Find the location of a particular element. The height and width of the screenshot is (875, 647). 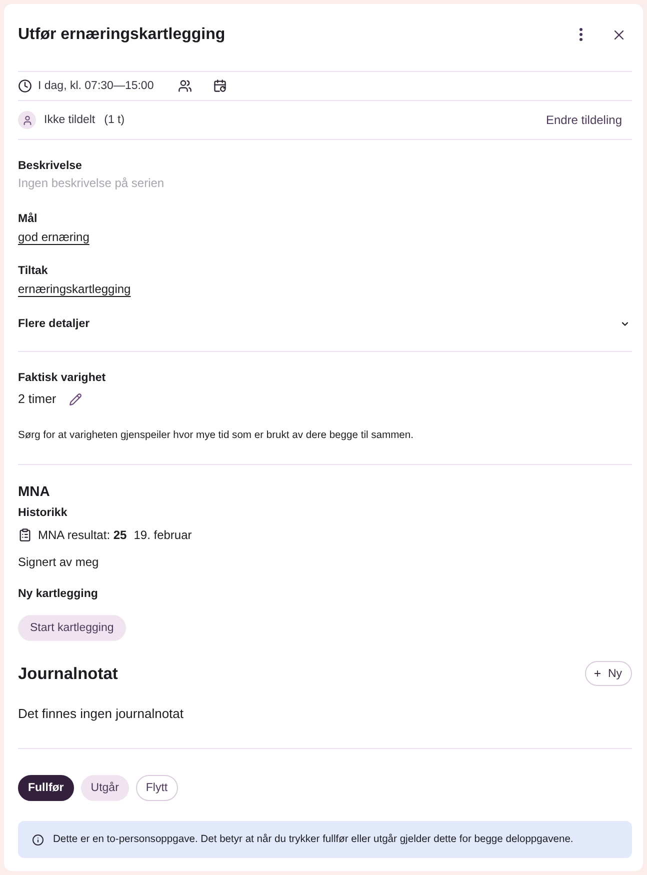

field-link: ernæringskartlegging is located at coordinates (74, 289).